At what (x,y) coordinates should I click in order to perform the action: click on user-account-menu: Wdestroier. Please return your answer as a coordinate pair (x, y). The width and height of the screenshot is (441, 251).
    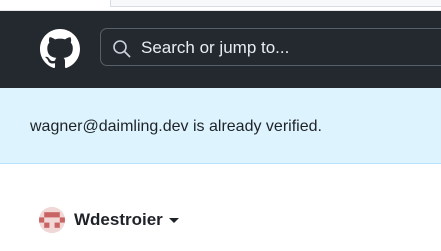
    Looking at the image, I should click on (109, 220).